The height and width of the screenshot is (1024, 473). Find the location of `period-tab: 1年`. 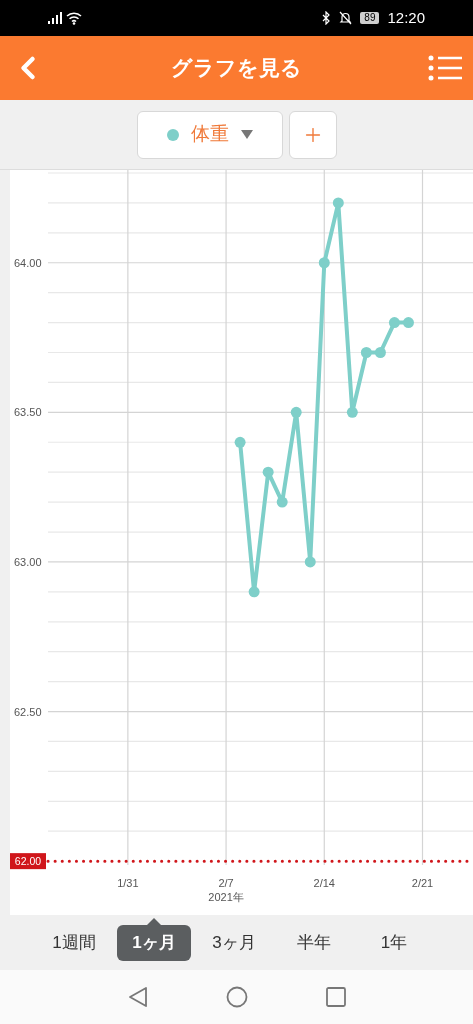

period-tab: 1年 is located at coordinates (394, 942).